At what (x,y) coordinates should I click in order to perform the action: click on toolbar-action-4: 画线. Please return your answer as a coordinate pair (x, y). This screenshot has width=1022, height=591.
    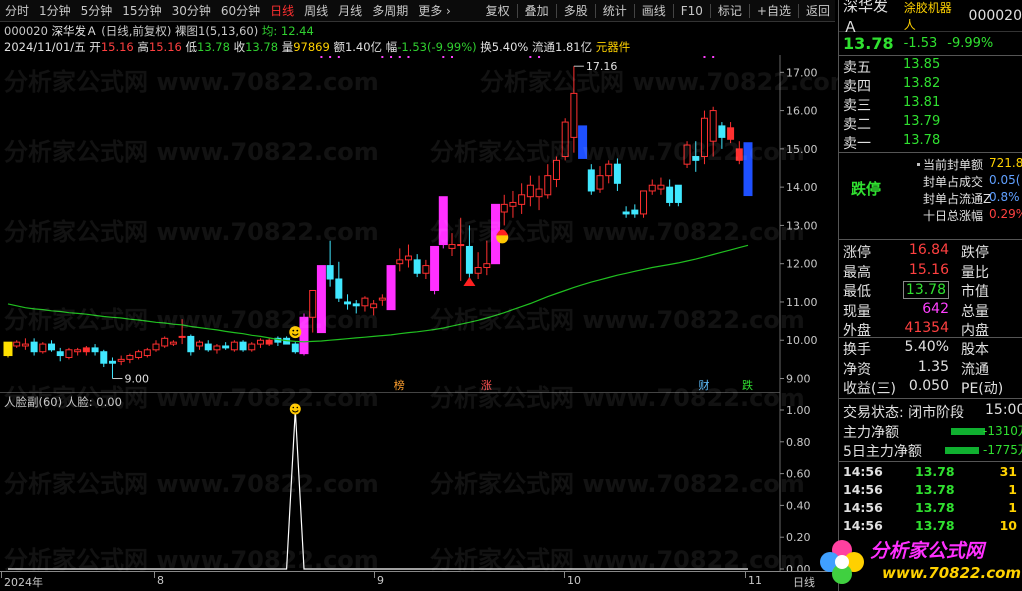
    Looking at the image, I should click on (654, 11).